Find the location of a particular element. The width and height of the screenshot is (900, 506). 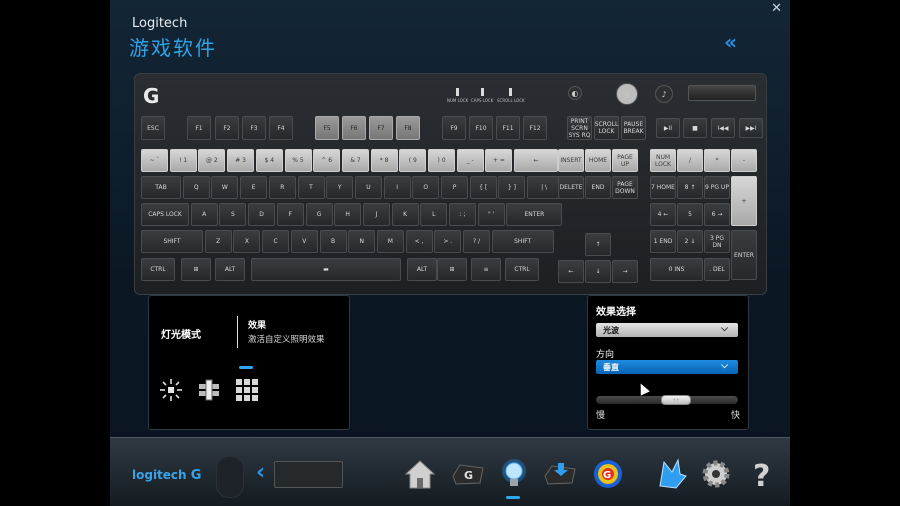

key-num-3: # 3 is located at coordinates (241, 160).